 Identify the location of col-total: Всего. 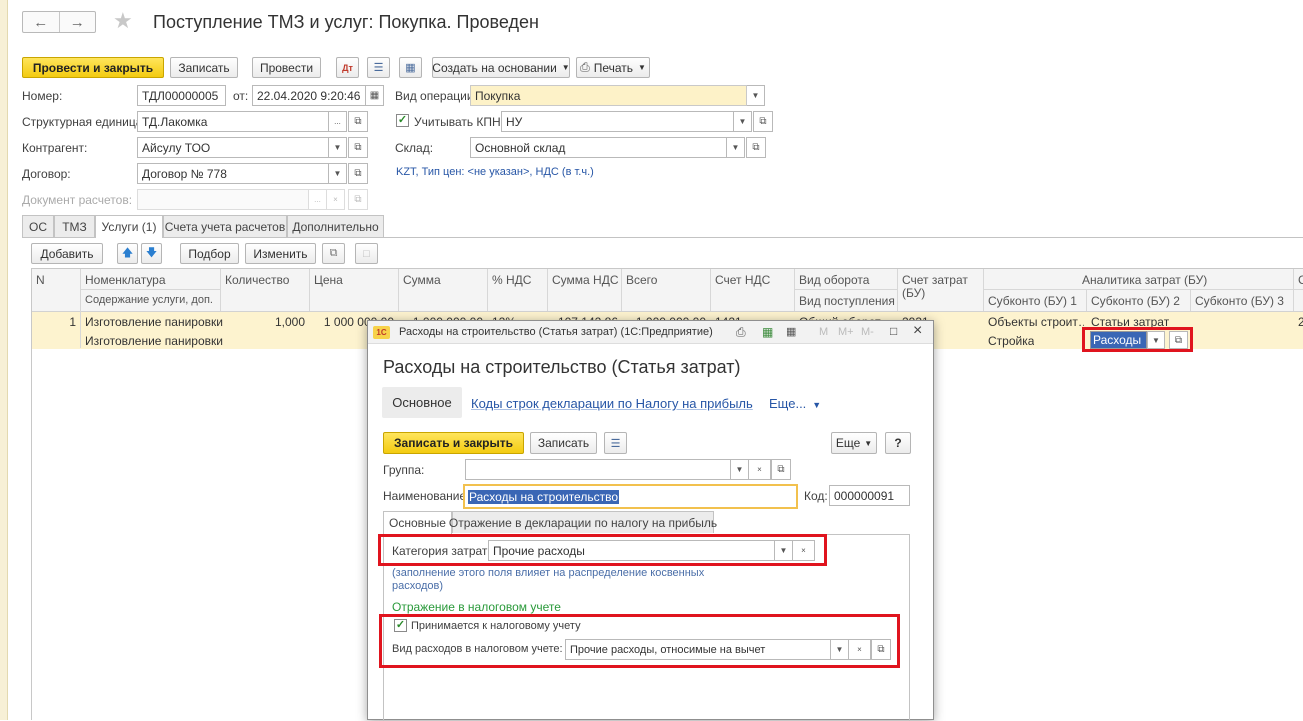
(641, 280).